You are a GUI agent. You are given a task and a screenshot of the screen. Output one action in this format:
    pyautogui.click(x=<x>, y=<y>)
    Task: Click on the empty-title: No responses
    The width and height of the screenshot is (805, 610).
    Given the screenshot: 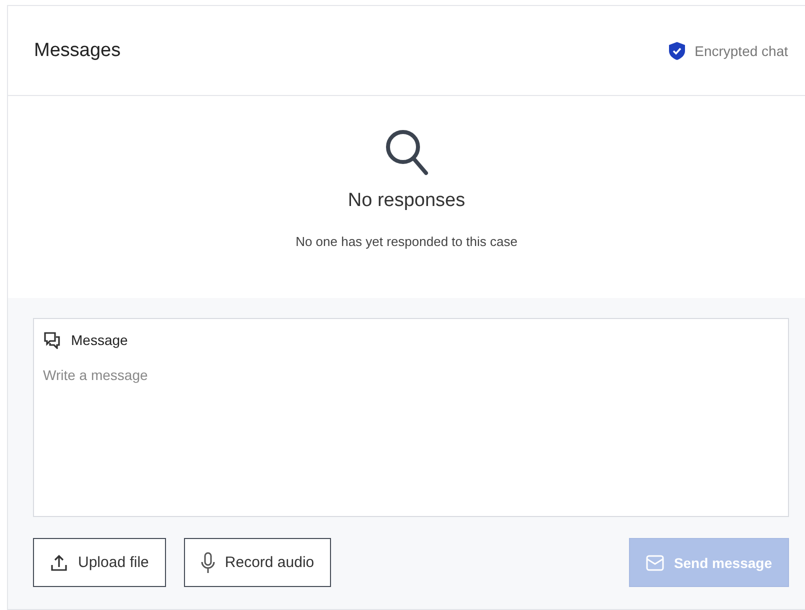 What is the action you would take?
    pyautogui.click(x=407, y=201)
    